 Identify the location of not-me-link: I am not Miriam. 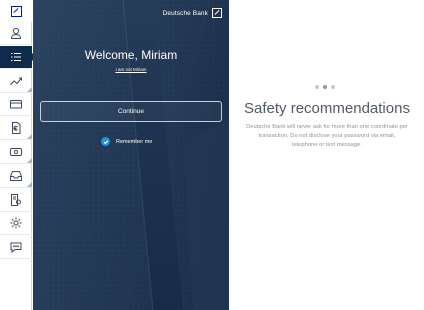
(131, 69).